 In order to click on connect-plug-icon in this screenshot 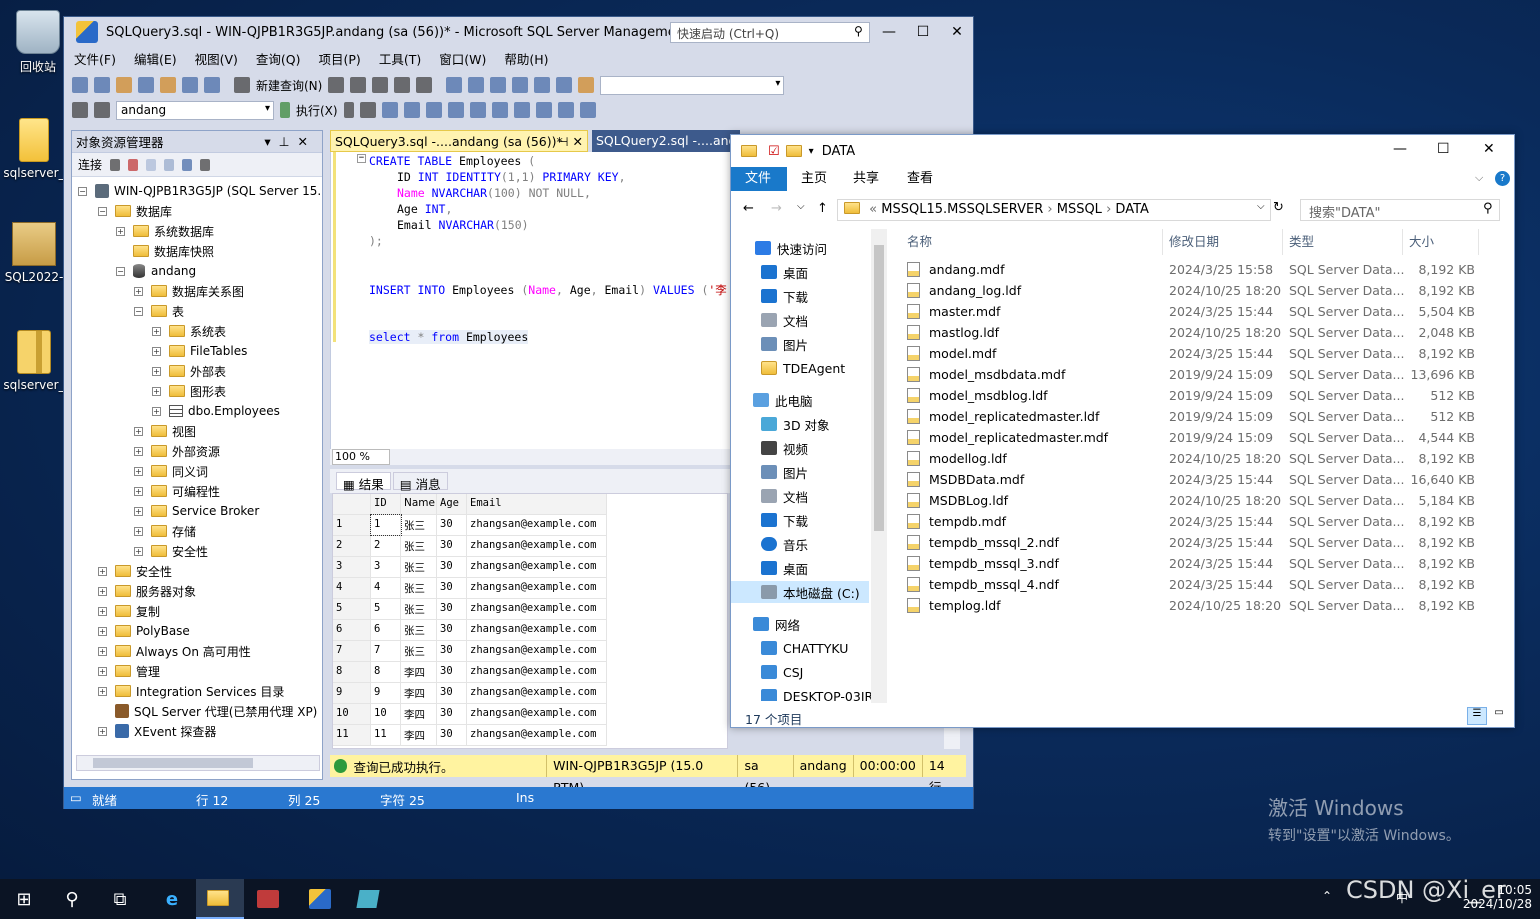, I will do `click(115, 164)`.